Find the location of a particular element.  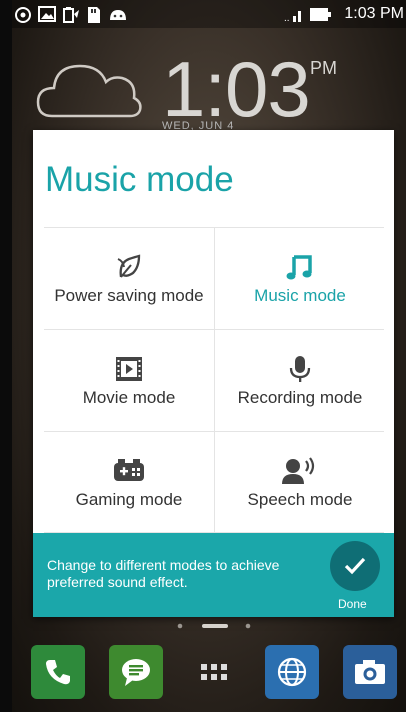

app-drawer-button is located at coordinates (214, 672).